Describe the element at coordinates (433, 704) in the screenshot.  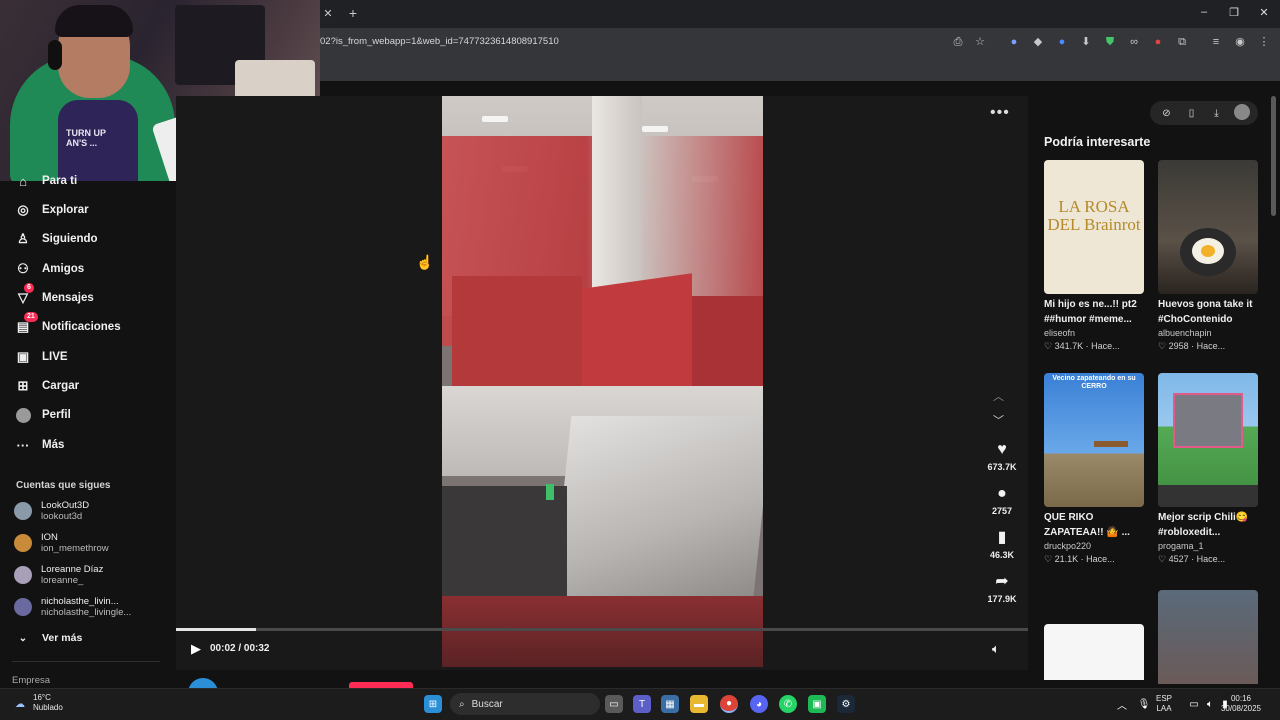
I see `windows-start-icon: ⊞` at that location.